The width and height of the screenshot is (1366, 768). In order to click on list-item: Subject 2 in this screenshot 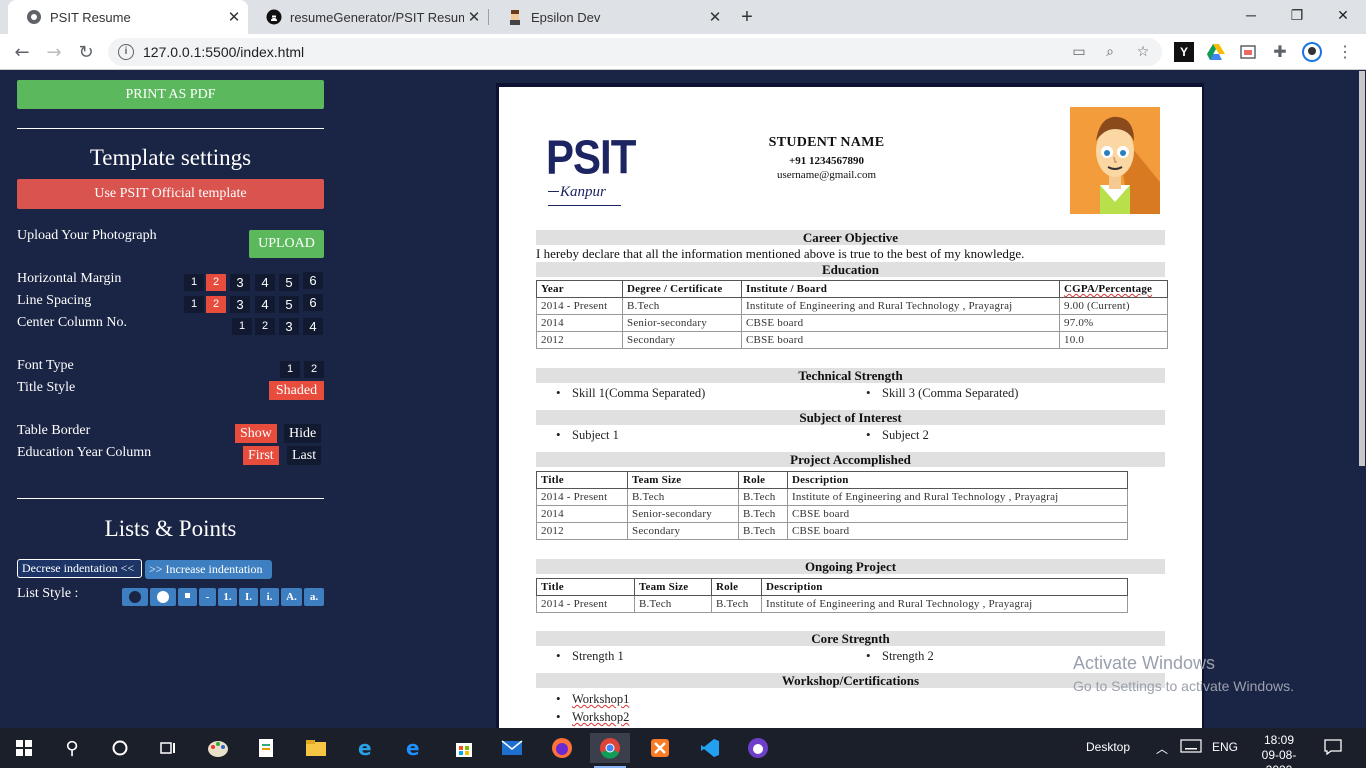, I will do `click(897, 435)`.